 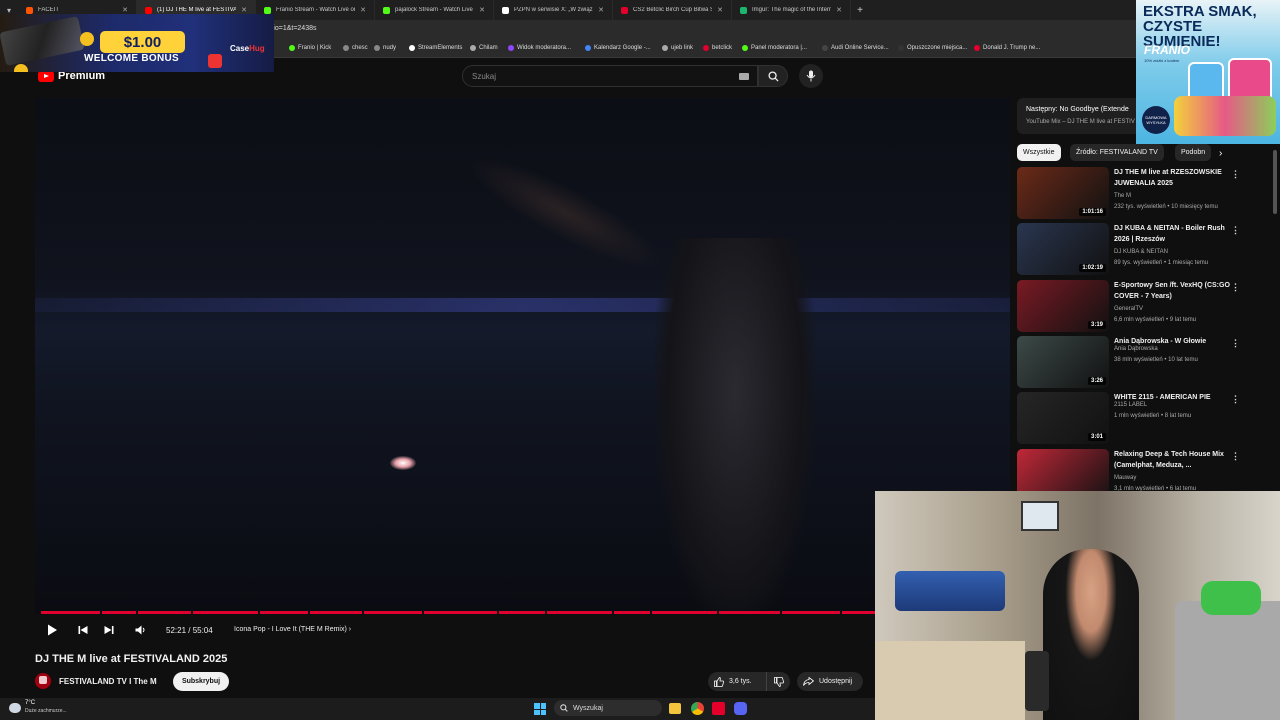 I want to click on bookmark-item: StreamElements, so click(x=435, y=48).